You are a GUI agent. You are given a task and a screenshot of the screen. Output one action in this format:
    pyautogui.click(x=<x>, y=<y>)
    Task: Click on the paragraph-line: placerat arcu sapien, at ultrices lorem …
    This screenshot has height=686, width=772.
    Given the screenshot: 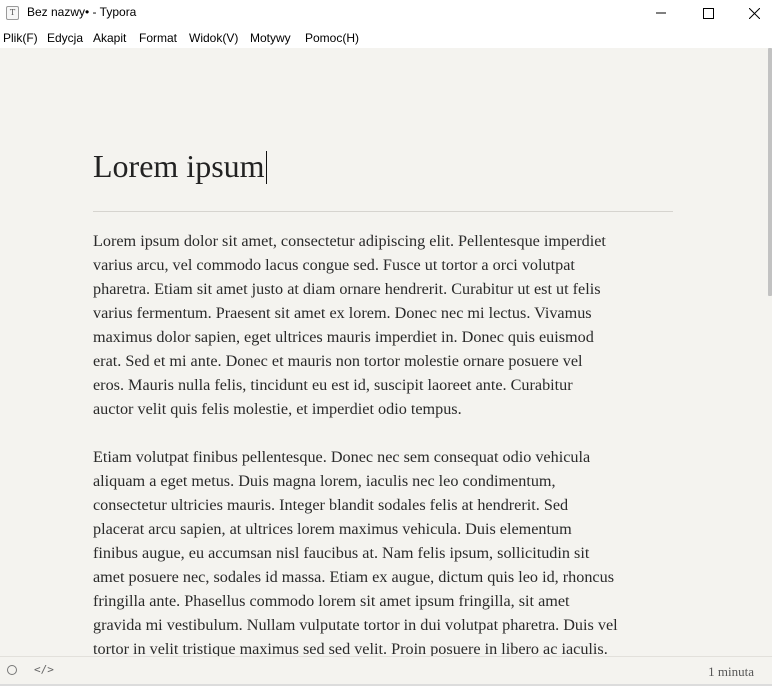 What is the action you would take?
    pyautogui.click(x=332, y=529)
    